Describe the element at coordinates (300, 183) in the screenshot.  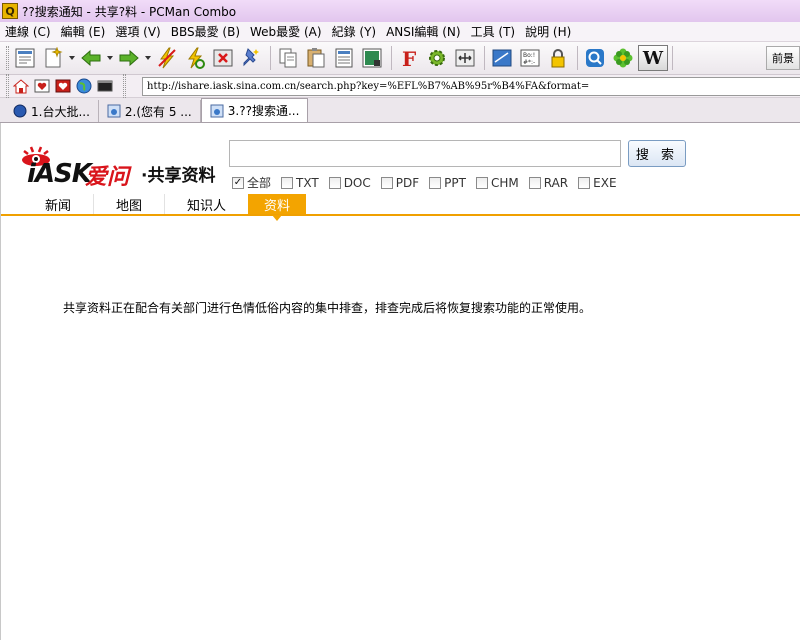
I see `filter-txt: TXT` at that location.